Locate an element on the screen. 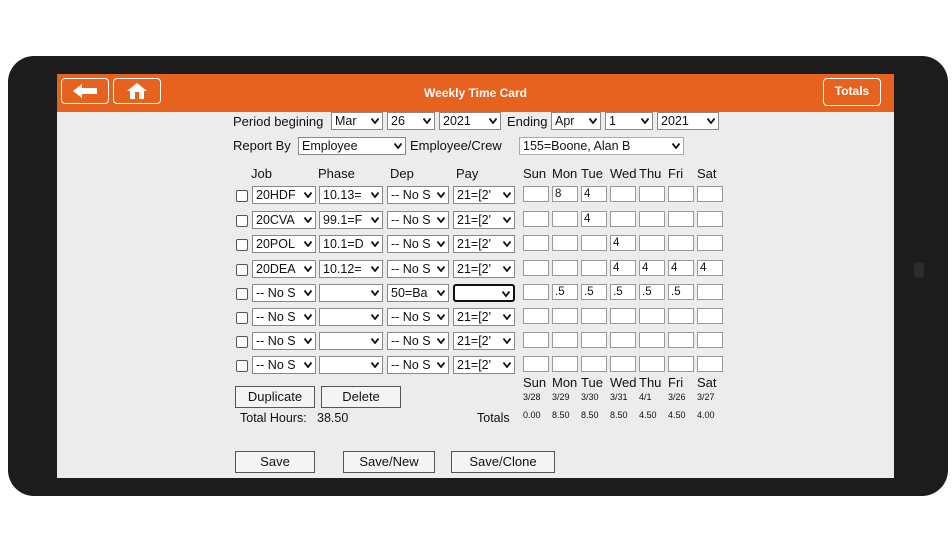  end-month-select: Apr is located at coordinates (576, 121).